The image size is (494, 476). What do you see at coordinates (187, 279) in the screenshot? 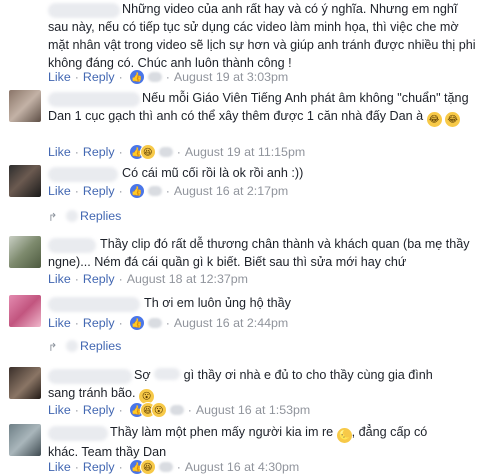
I see `timestamp: August 18 at 12:37pm` at bounding box center [187, 279].